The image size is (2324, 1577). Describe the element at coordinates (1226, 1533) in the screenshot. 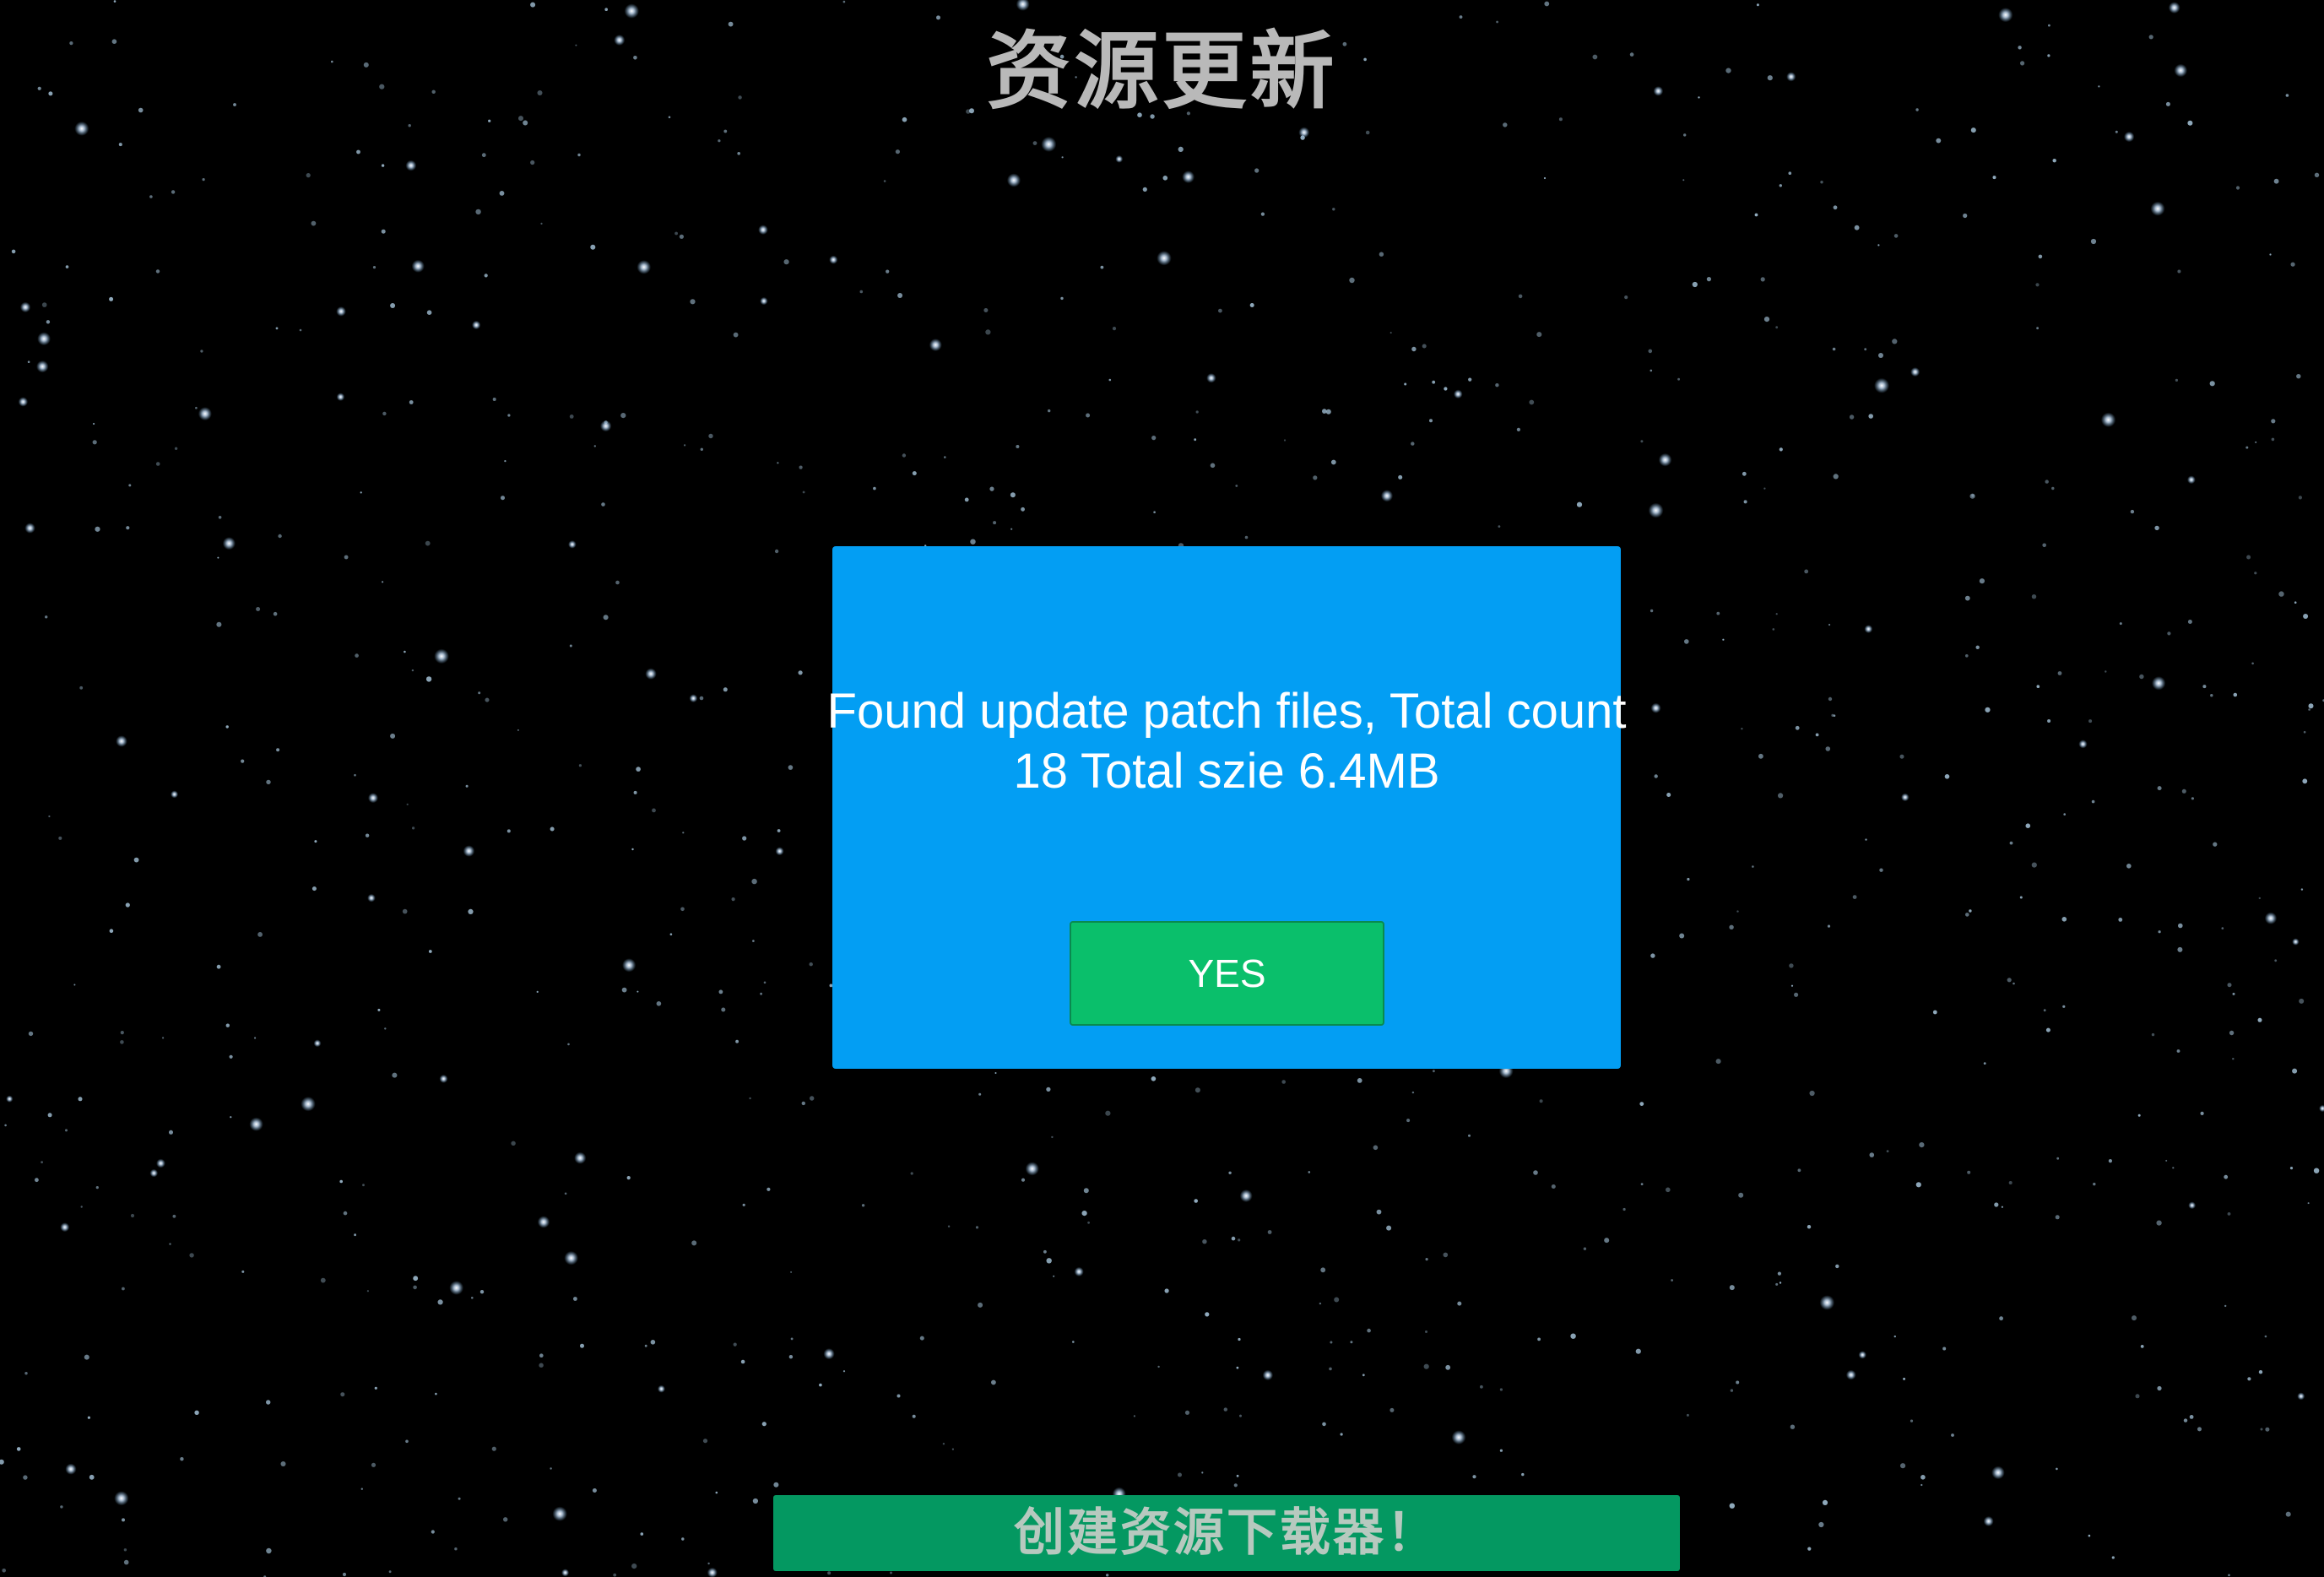

I see `create-downloader-banner: 创建资源下载器！` at that location.